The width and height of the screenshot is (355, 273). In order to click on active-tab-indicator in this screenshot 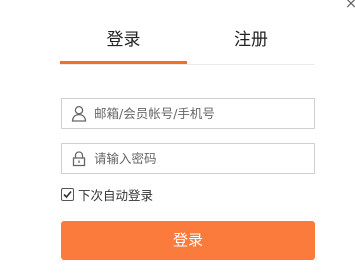, I will do `click(123, 62)`.